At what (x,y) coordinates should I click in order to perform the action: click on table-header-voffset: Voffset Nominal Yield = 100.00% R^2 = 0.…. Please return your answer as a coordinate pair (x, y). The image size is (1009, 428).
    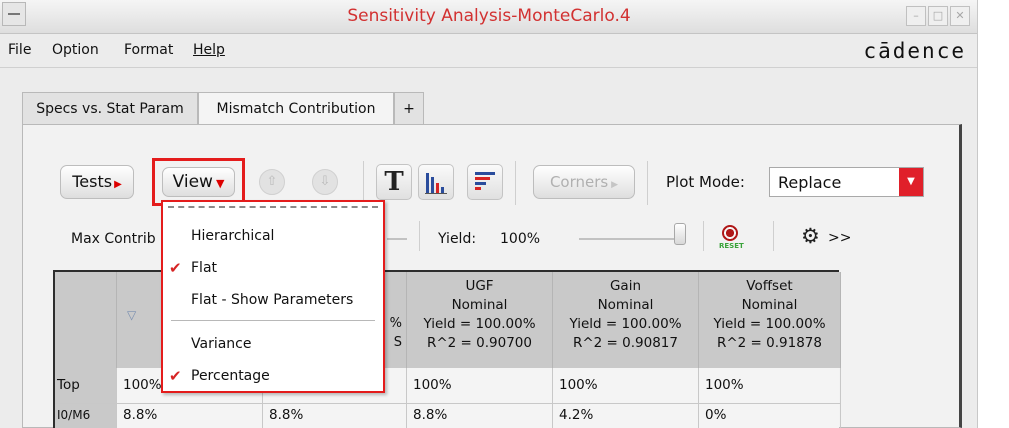
    Looking at the image, I should click on (770, 320).